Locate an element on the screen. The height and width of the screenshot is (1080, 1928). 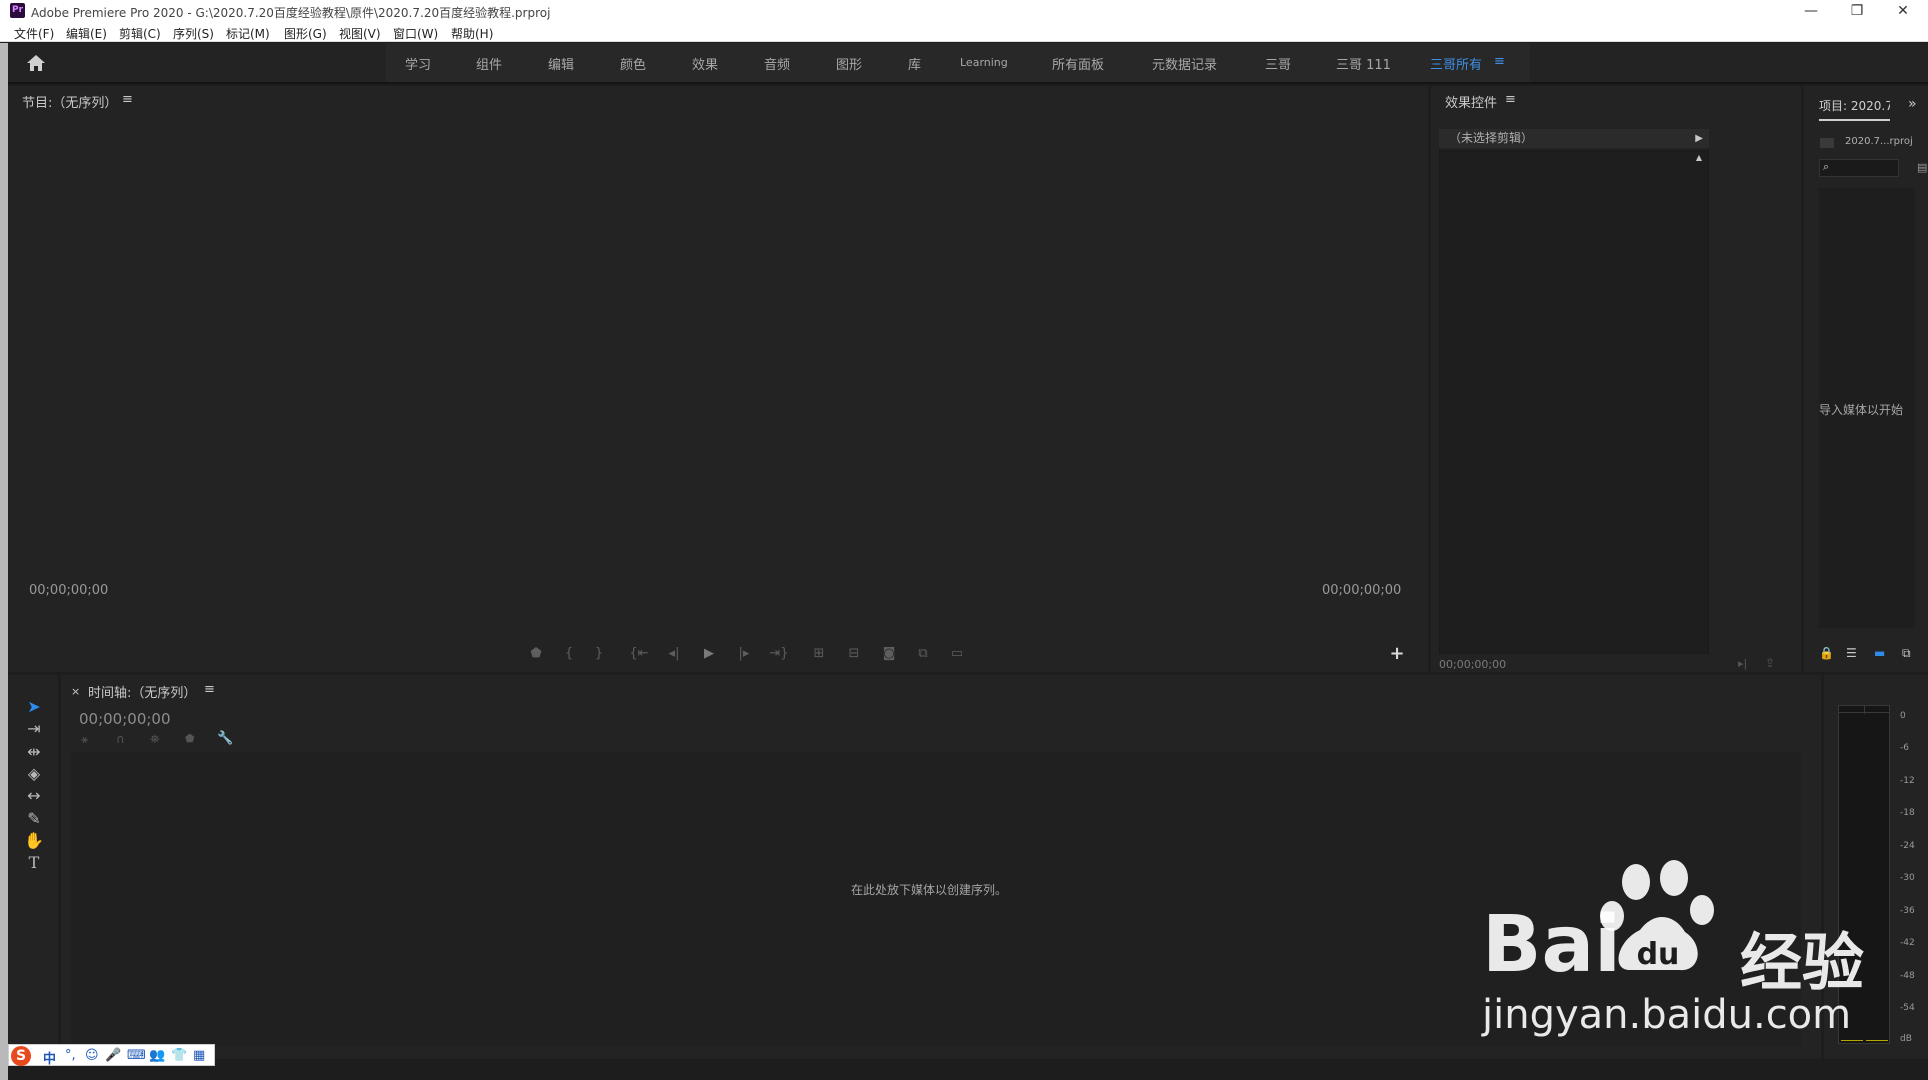
status-bar is located at coordinates (968, 1069).